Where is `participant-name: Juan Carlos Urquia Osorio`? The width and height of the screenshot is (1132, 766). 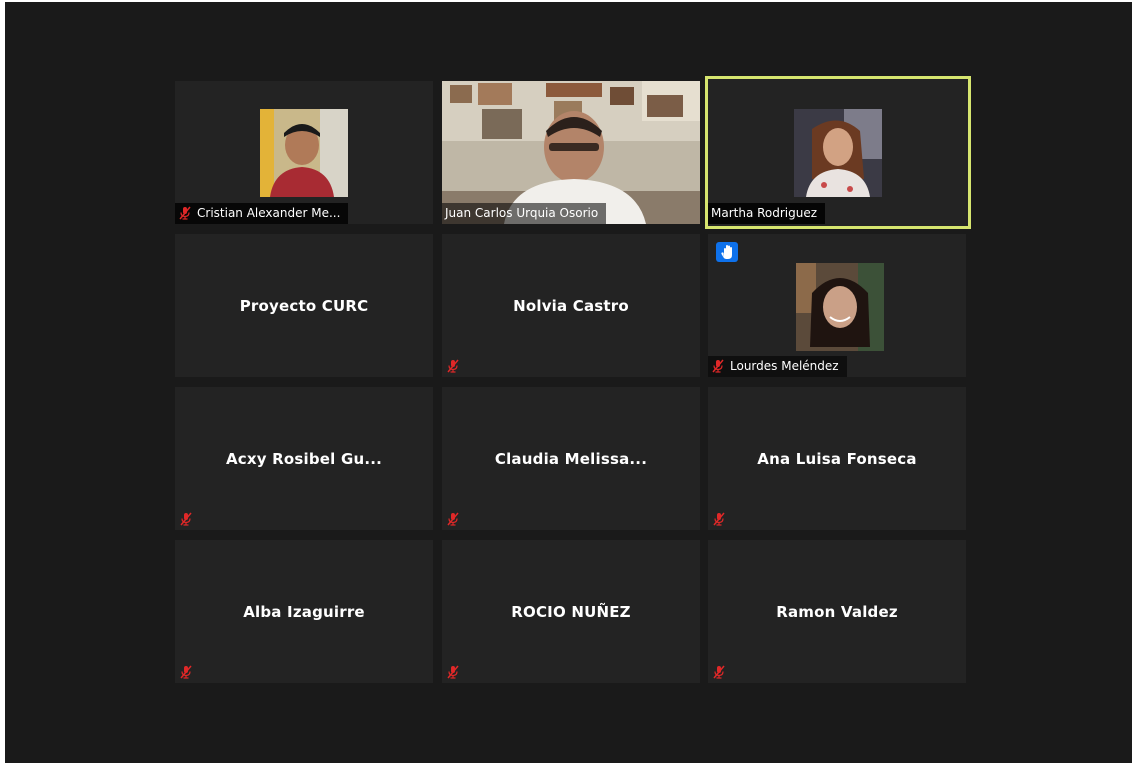
participant-name: Juan Carlos Urquia Osorio is located at coordinates (522, 213).